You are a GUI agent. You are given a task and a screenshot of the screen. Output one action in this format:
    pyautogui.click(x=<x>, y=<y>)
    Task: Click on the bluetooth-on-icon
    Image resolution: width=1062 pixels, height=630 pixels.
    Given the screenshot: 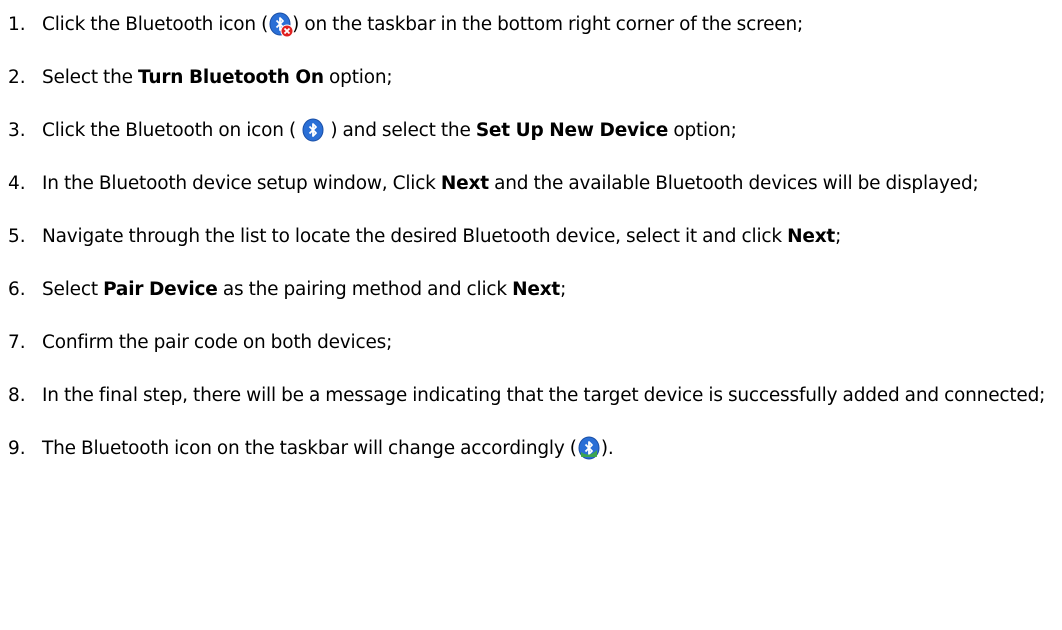 What is the action you would take?
    pyautogui.click(x=313, y=130)
    